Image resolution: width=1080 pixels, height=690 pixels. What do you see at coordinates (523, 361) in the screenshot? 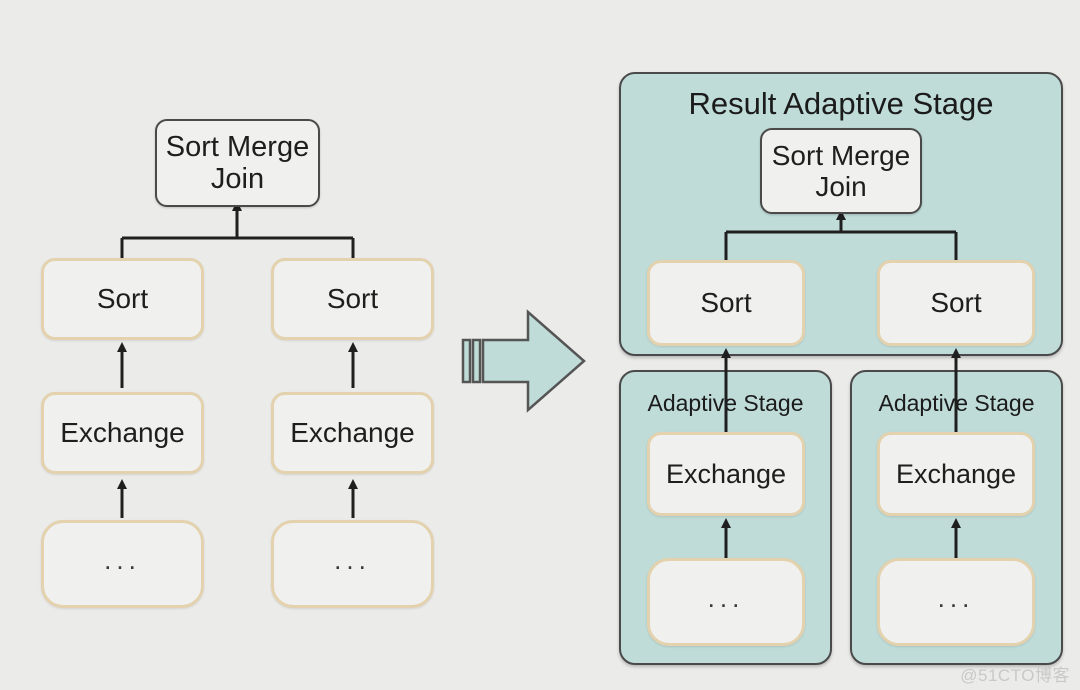
I see `right-arrow-icon` at bounding box center [523, 361].